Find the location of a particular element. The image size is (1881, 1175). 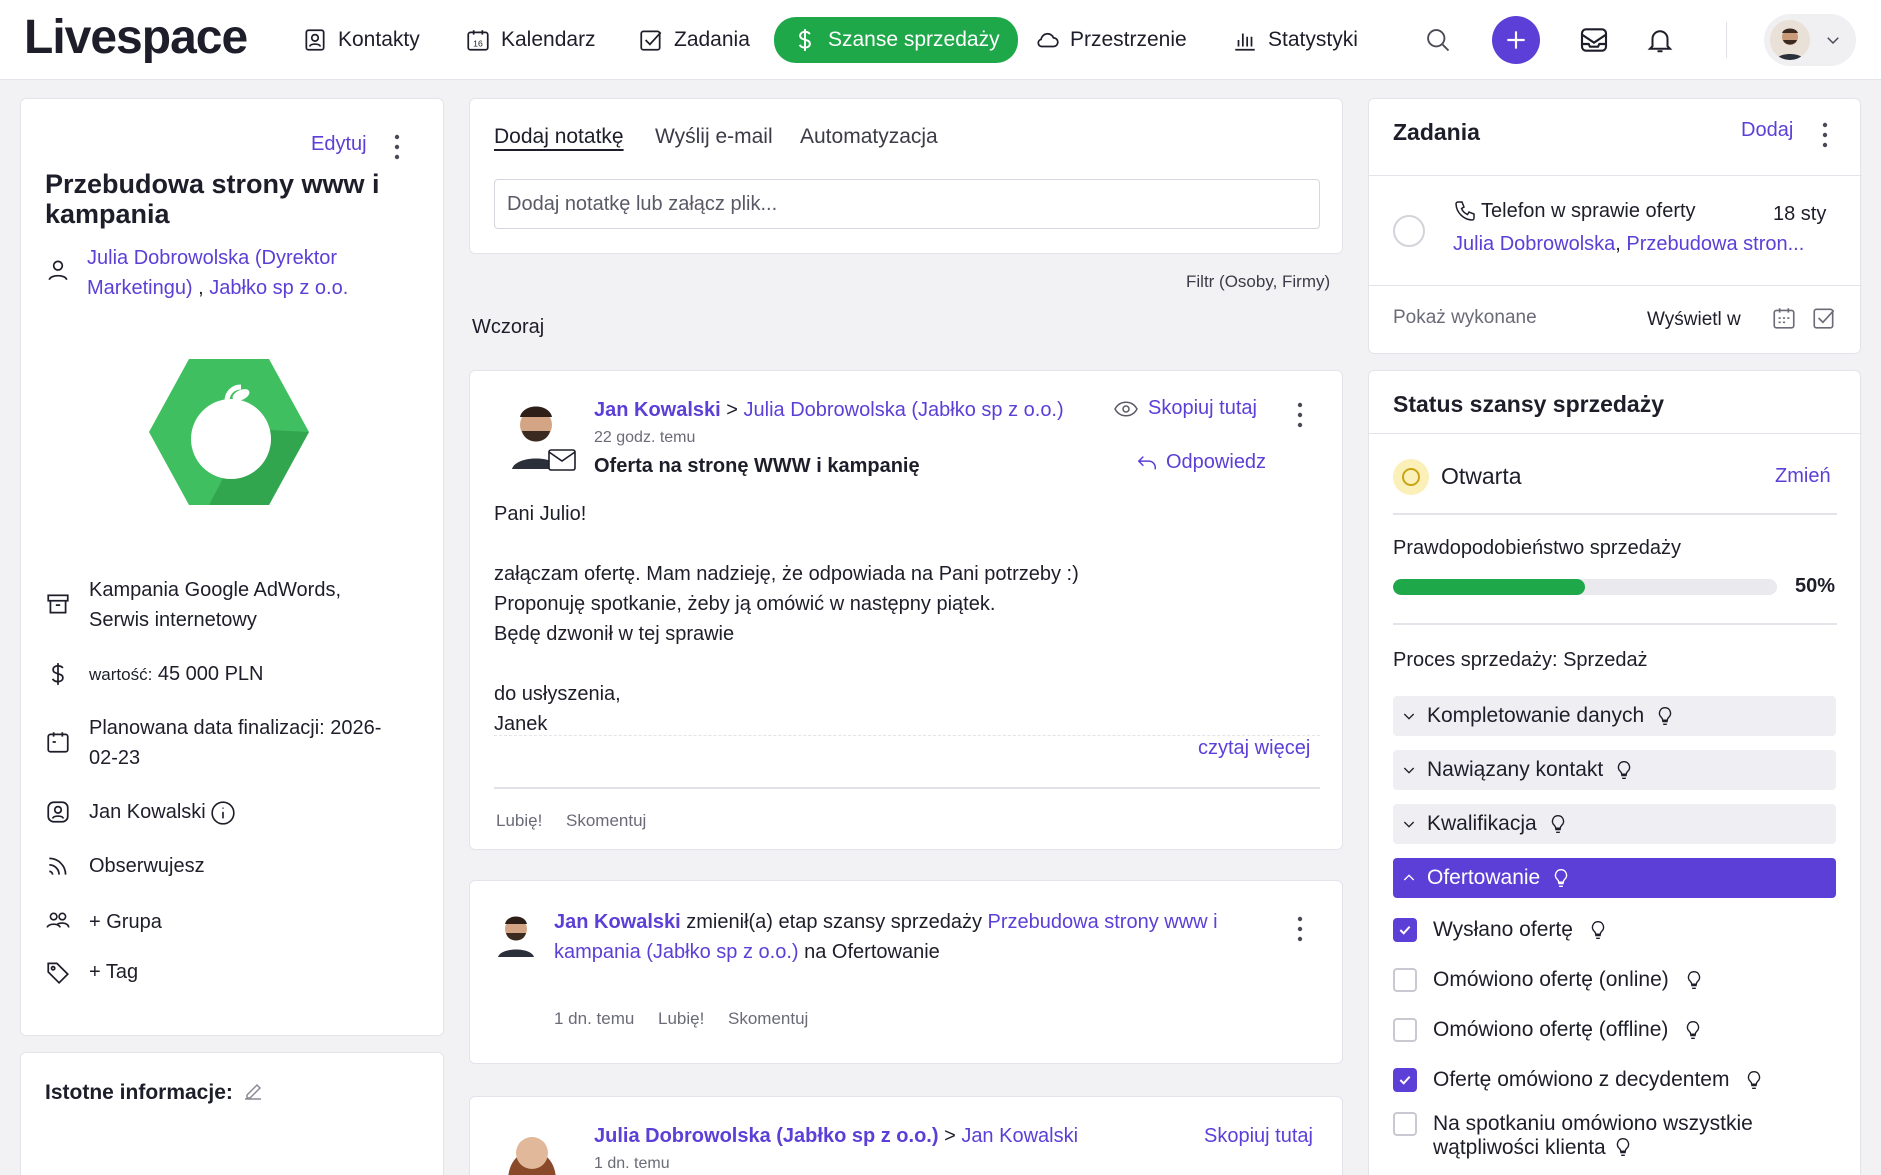

create-button is located at coordinates (1516, 40).